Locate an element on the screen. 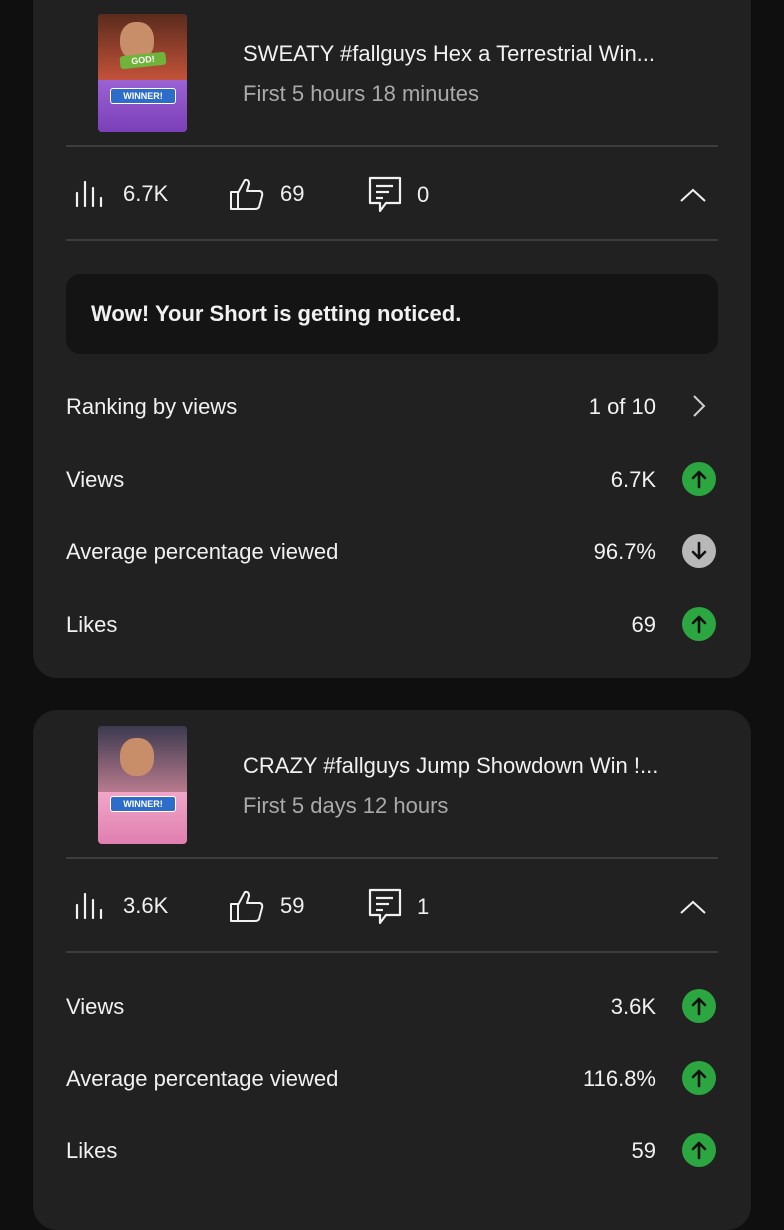  performance-banner: Wow! Your Short is getting noticed. is located at coordinates (392, 314).